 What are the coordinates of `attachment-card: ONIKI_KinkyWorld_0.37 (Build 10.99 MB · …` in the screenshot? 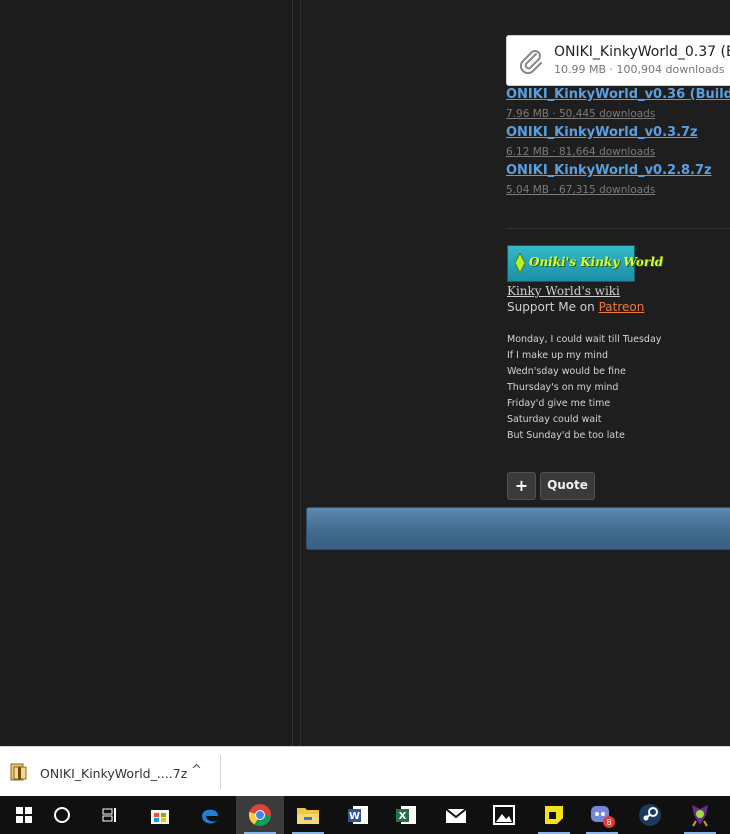 It's located at (618, 60).